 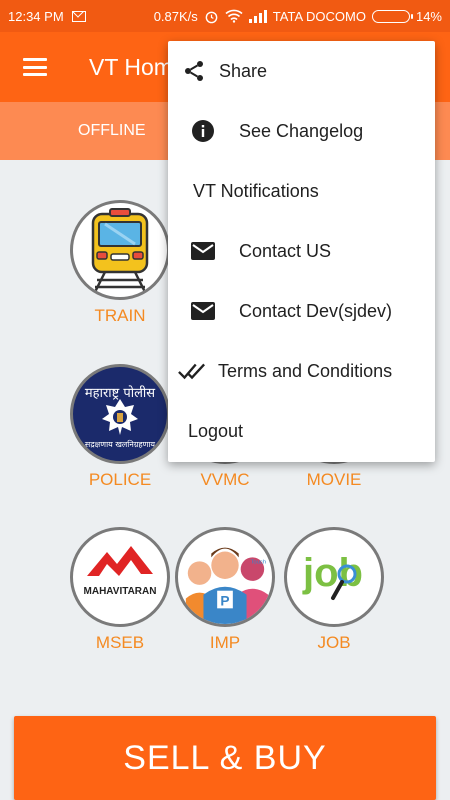 I want to click on menu-item-logout: Logout, so click(x=301, y=431).